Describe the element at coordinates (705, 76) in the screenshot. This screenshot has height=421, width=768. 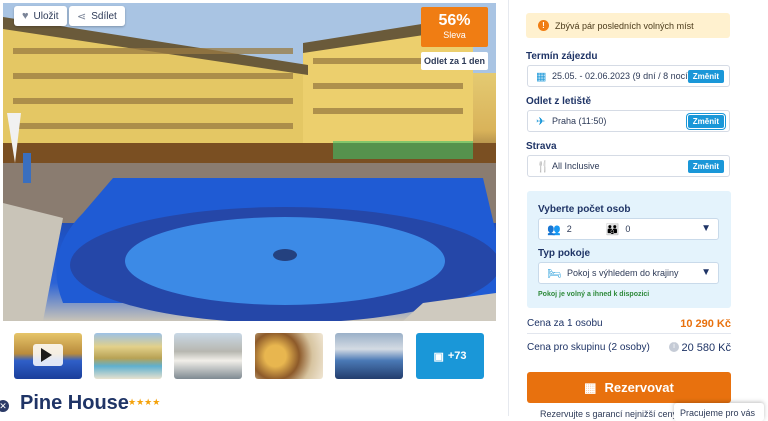
I see `change-term-button: Změnit` at that location.